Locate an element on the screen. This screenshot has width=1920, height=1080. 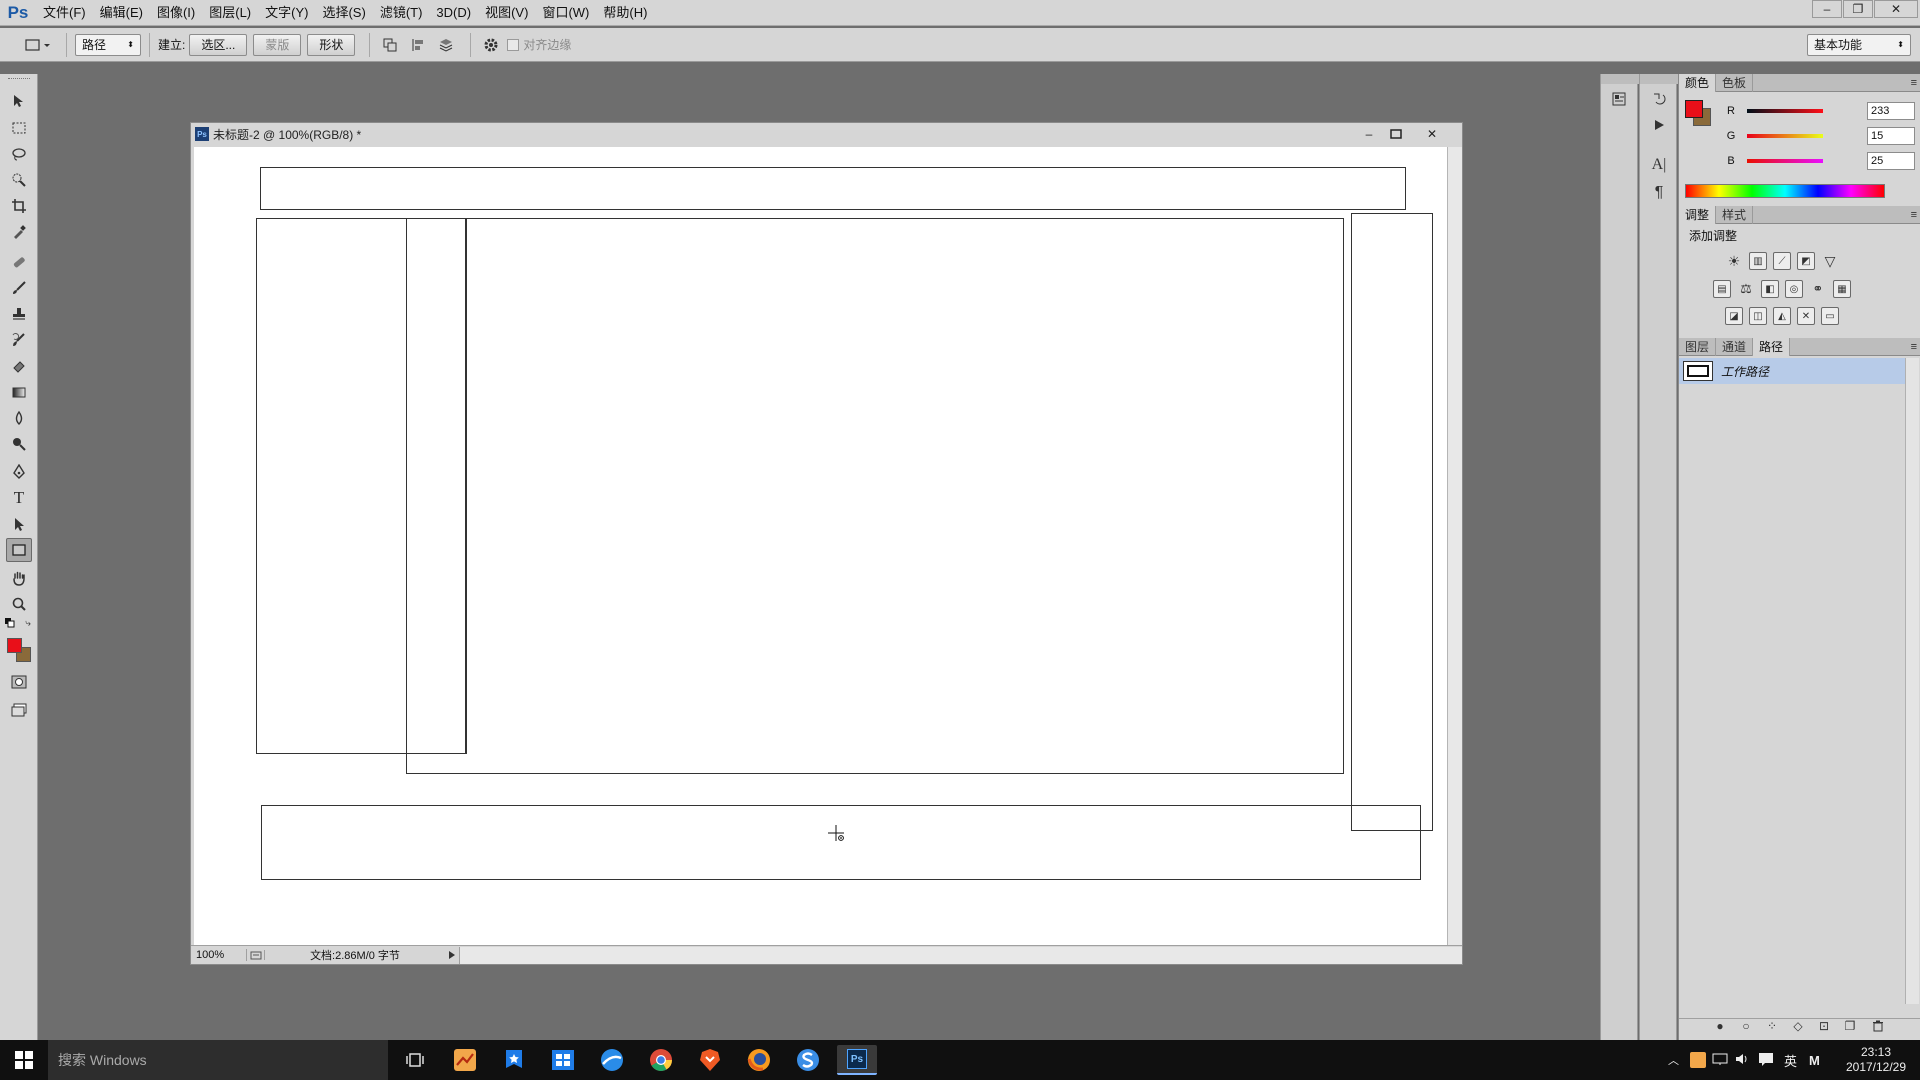
new-path-icon: ❐ is located at coordinates (1850, 1026).